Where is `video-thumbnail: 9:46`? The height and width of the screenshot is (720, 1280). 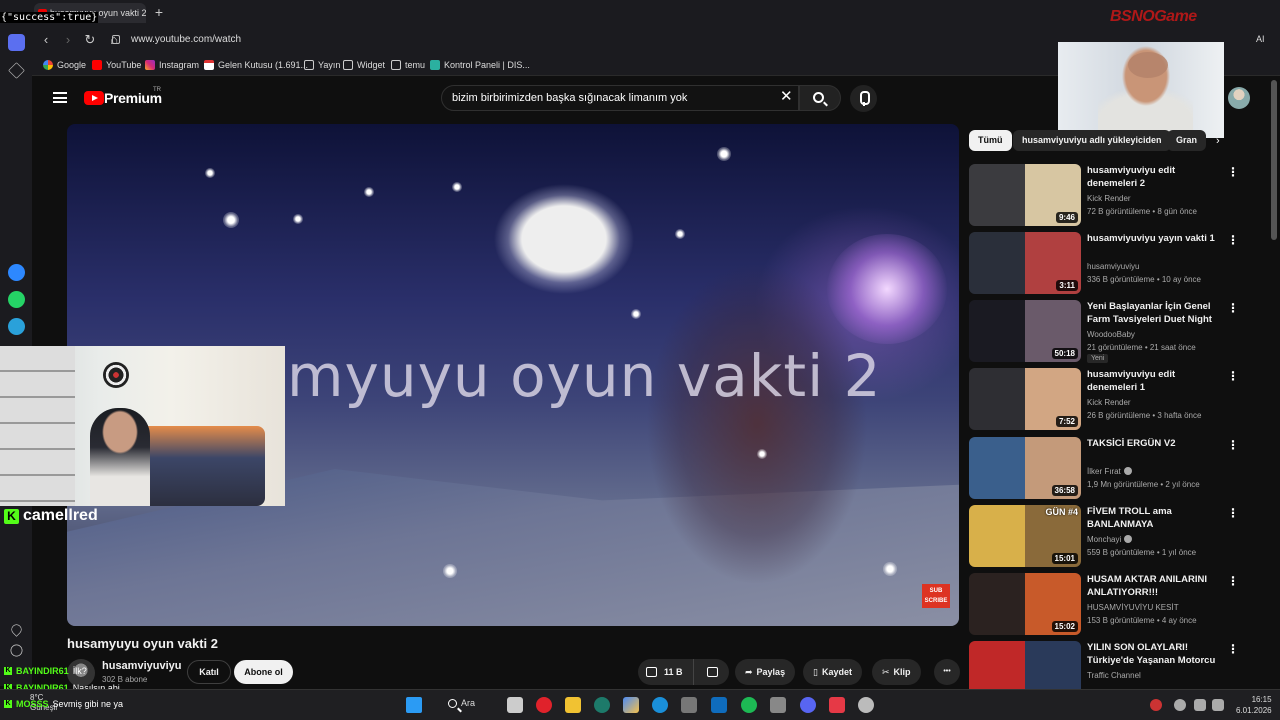 video-thumbnail: 9:46 is located at coordinates (1025, 195).